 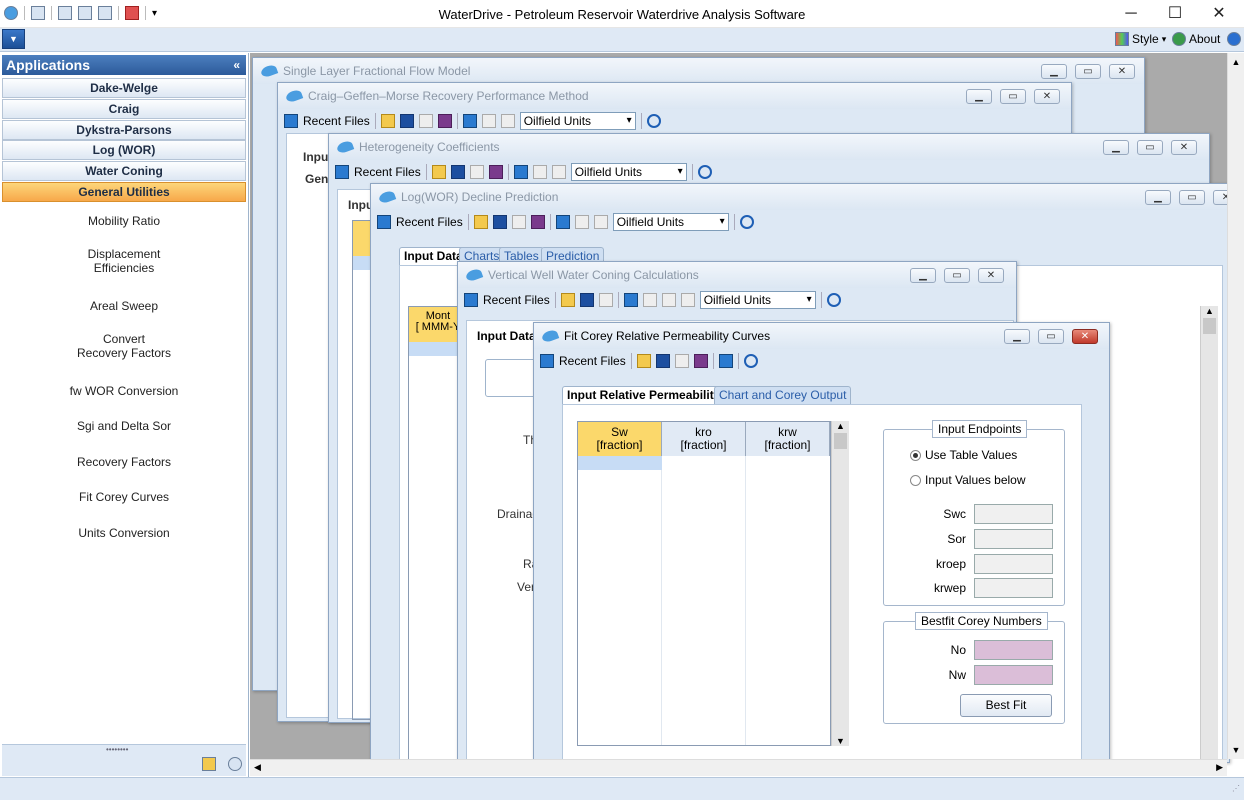 What do you see at coordinates (124, 391) in the screenshot?
I see `util-fw-wor-conversion: fw WOR Conversion` at bounding box center [124, 391].